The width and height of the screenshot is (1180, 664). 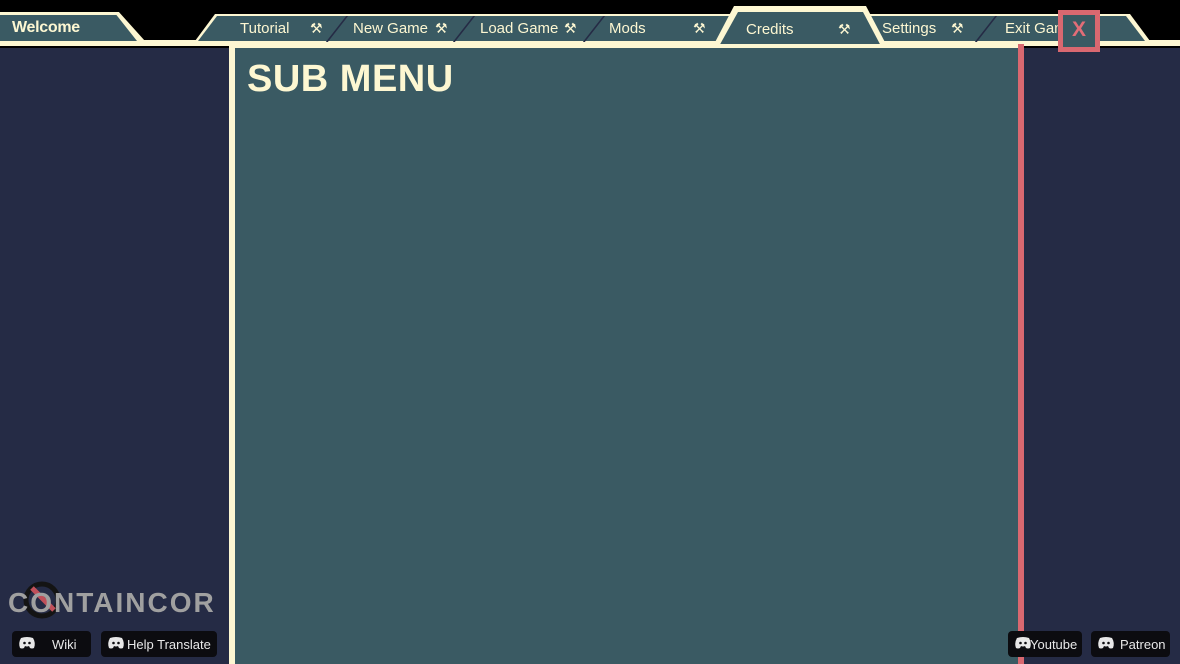 What do you see at coordinates (112, 602) in the screenshot?
I see `logo-text: CONTAINCOR` at bounding box center [112, 602].